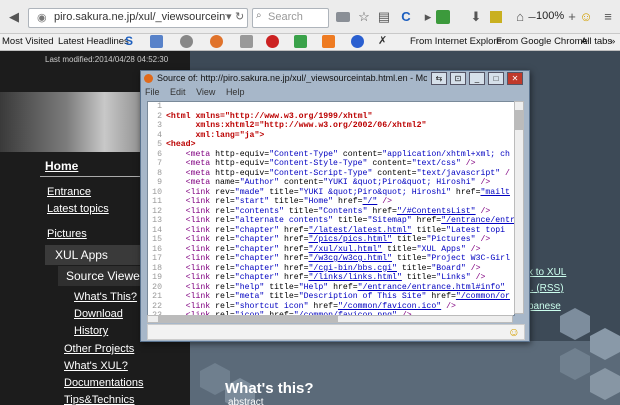 The height and width of the screenshot is (405, 620). Describe the element at coordinates (596, 41) in the screenshot. I see `bookmark-all-tabs: All tabs` at that location.